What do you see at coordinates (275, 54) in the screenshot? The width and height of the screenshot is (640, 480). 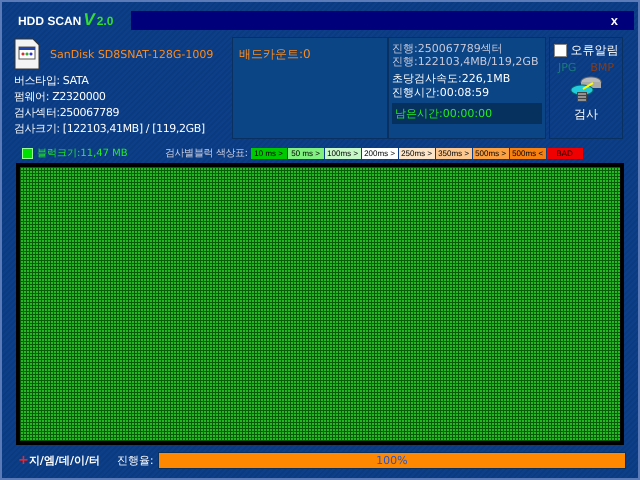 I see `bad-count: 배드카운트:0` at bounding box center [275, 54].